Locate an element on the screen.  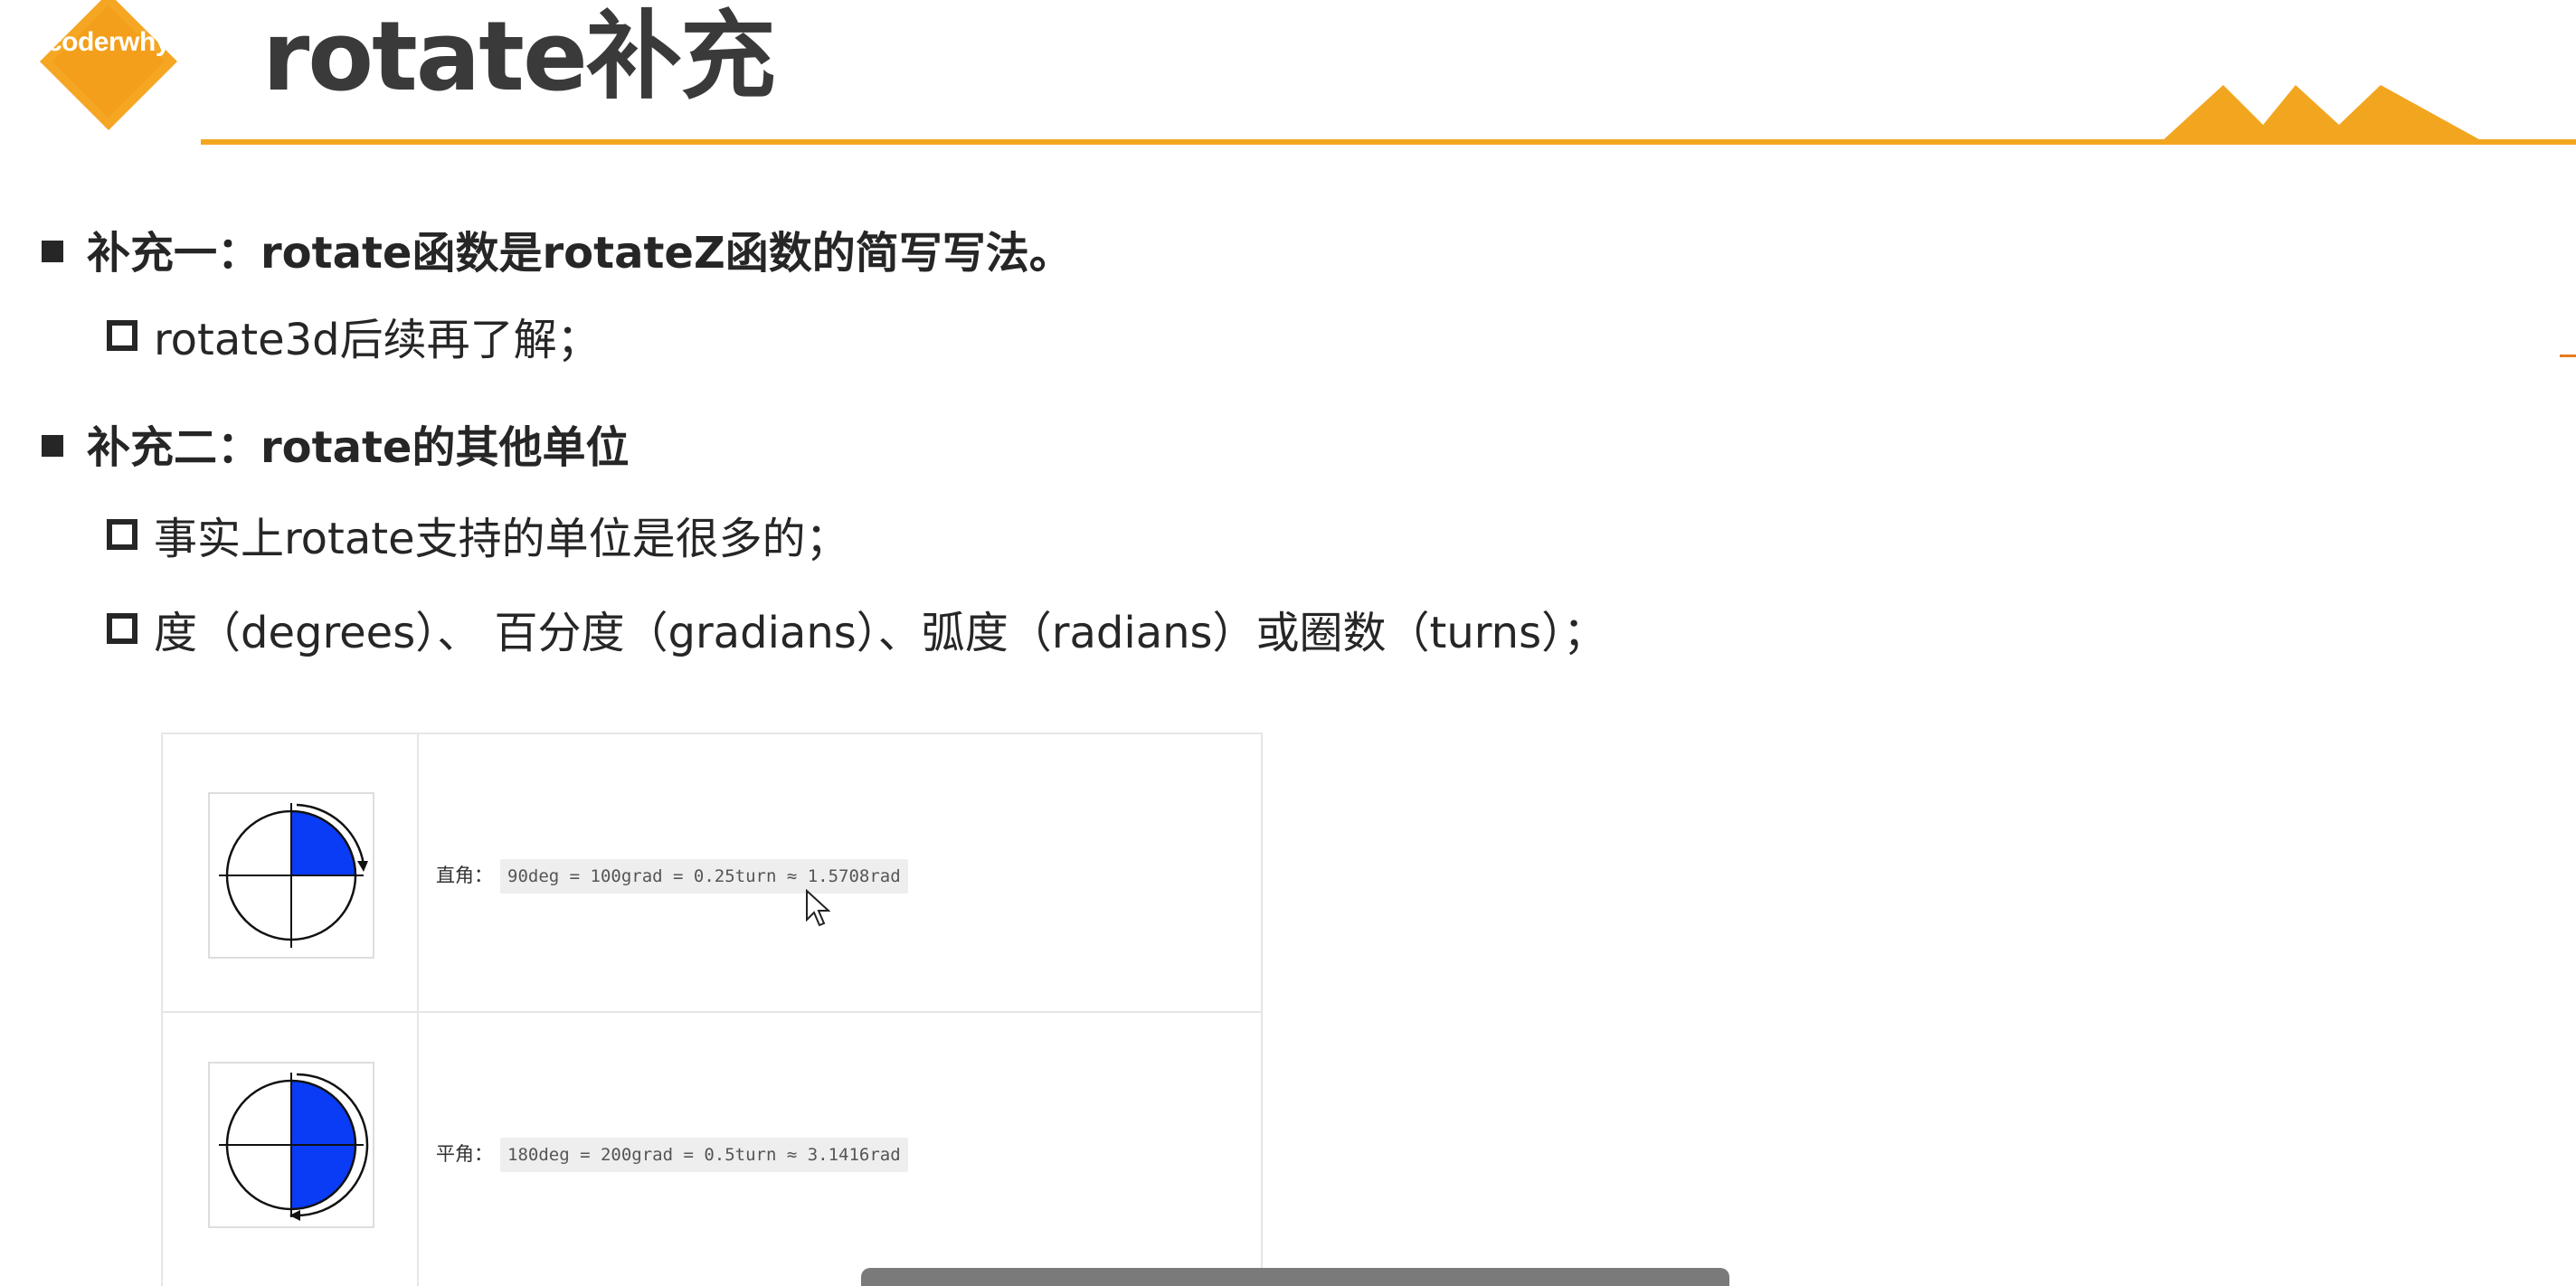
sub-bullet-label: 事实上rotate支持的单位是很多的； is located at coordinates (502, 539).